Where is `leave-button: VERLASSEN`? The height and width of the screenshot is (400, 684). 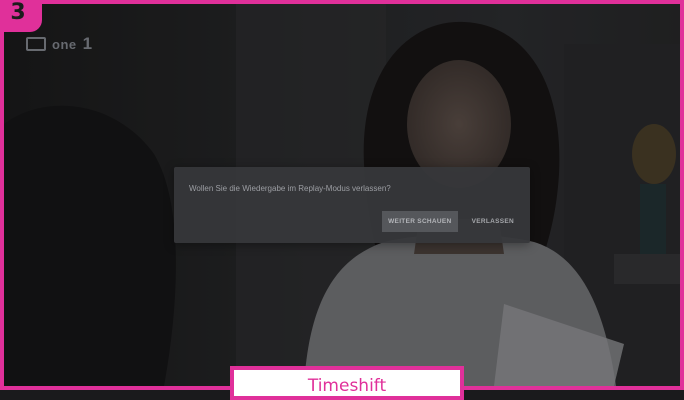 leave-button: VERLASSEN is located at coordinates (493, 221).